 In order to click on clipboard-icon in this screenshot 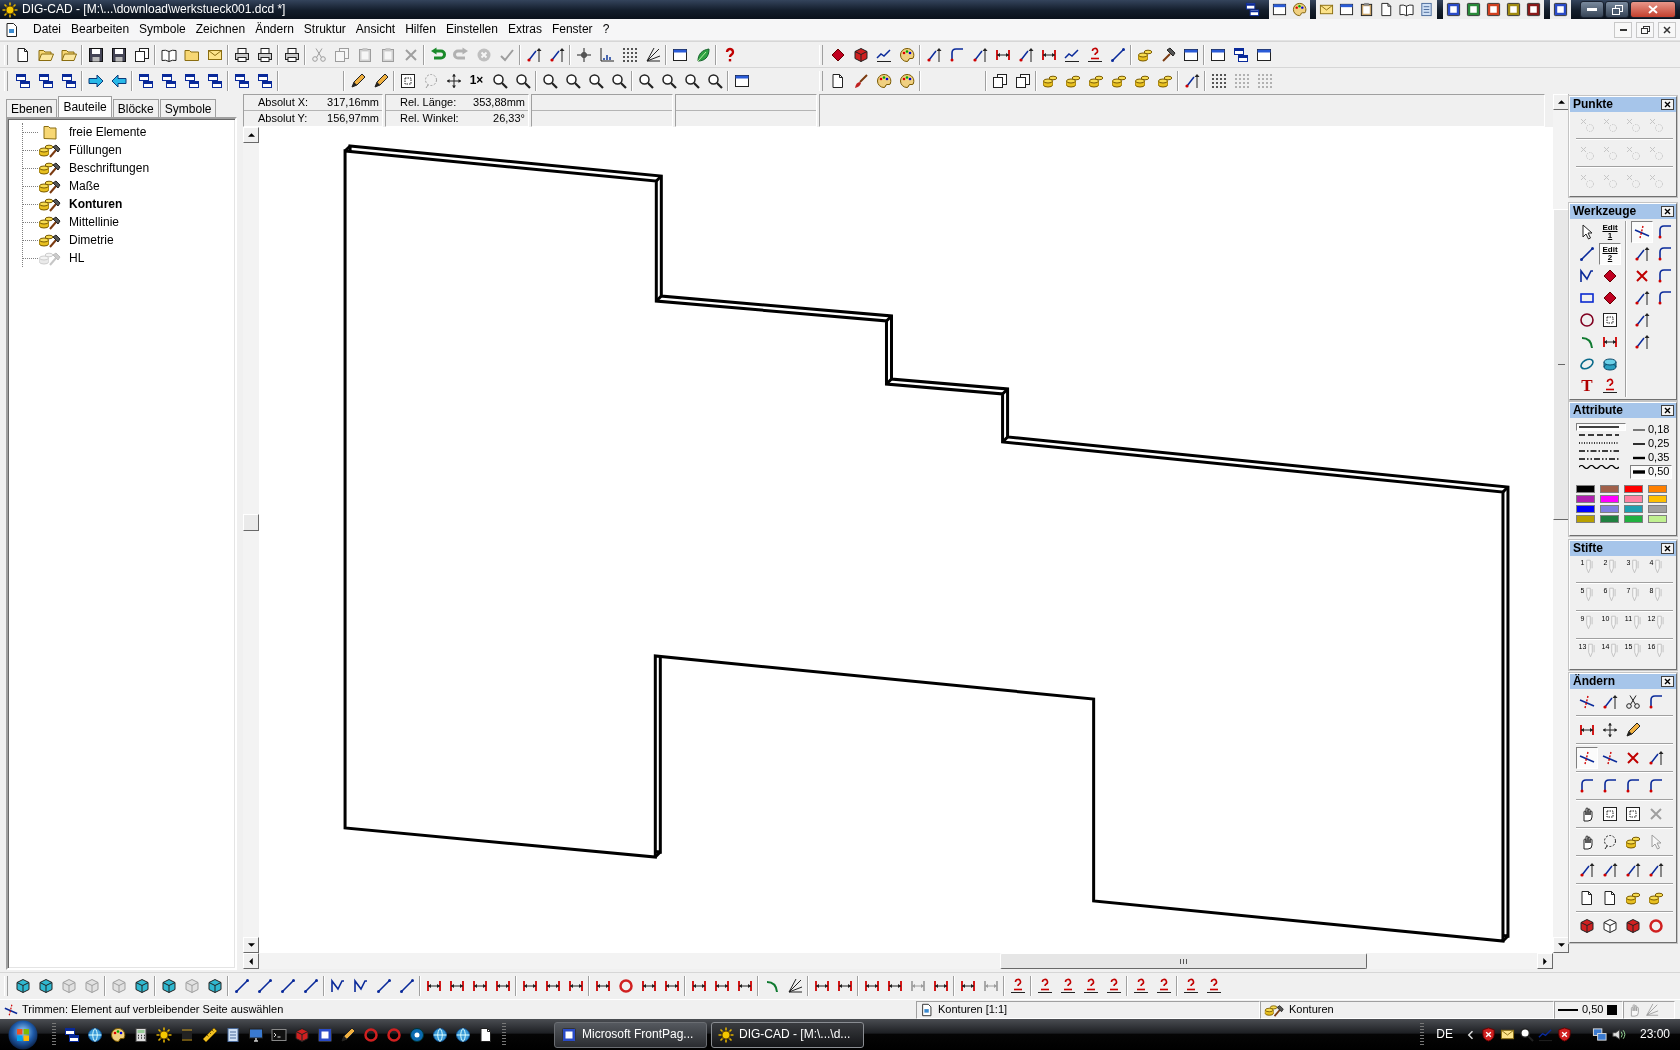, I will do `click(1366, 9)`.